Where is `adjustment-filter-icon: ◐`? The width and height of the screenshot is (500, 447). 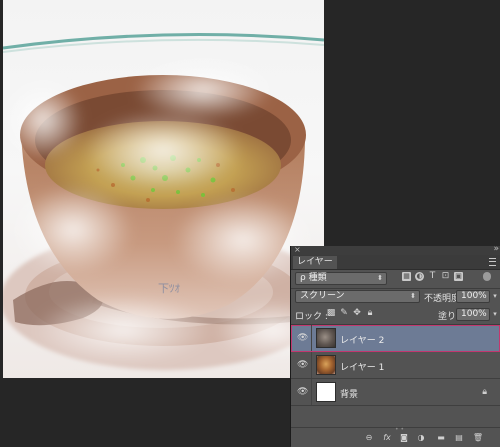 adjustment-filter-icon: ◐ is located at coordinates (419, 276).